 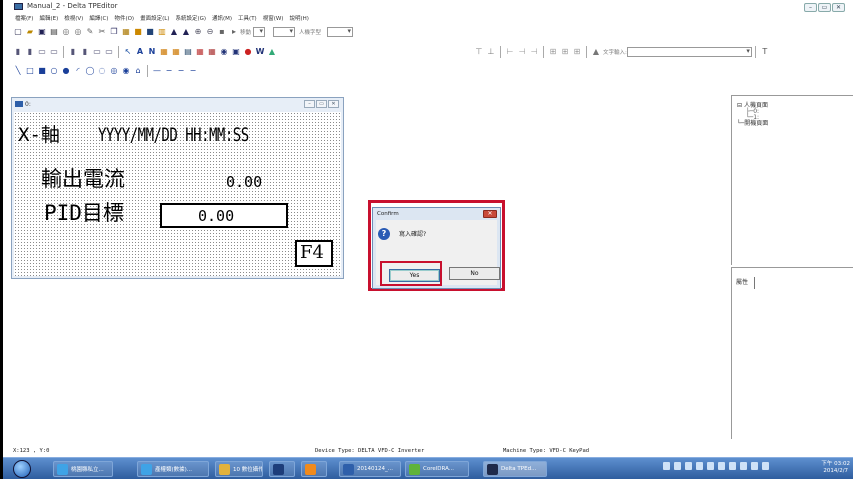 I want to click on menu-file: 檔案(F), so click(x=24, y=18).